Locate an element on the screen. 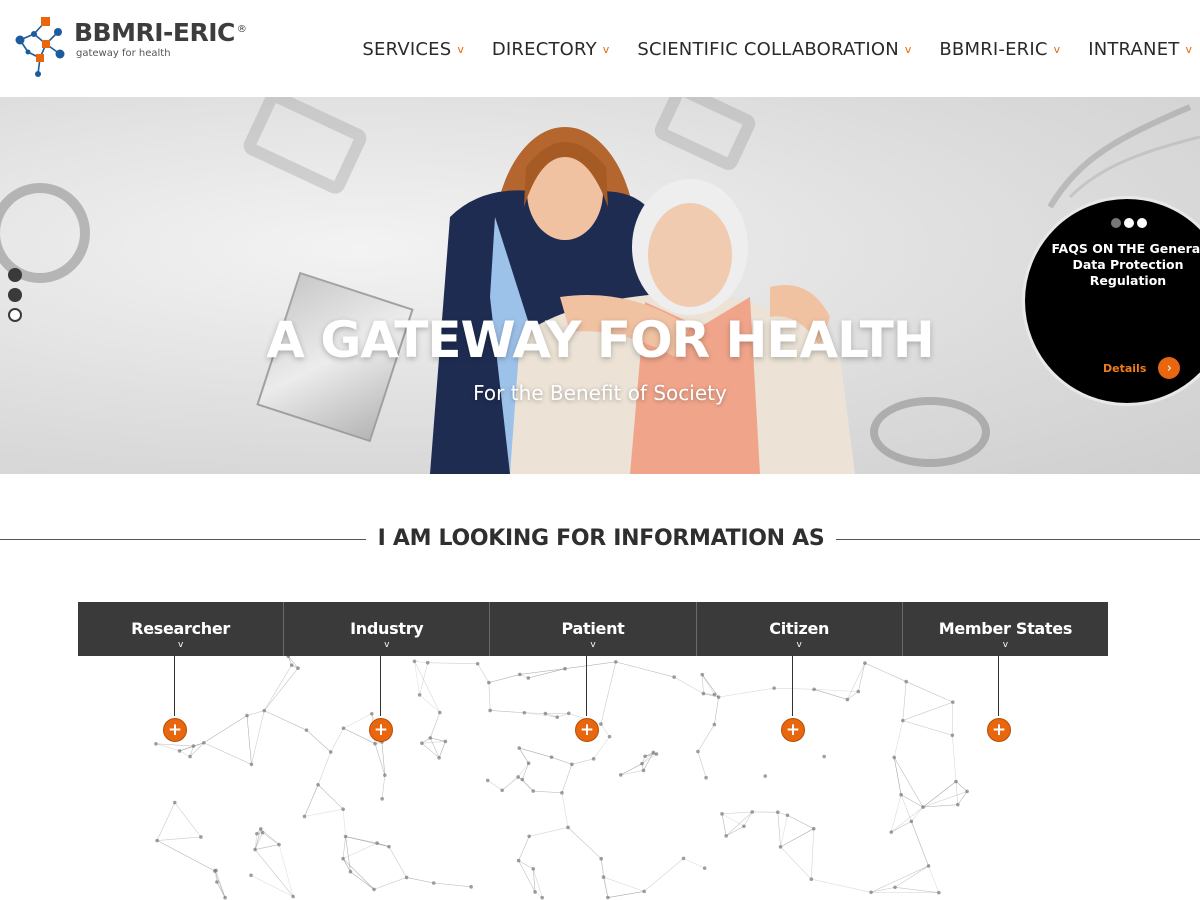 The image size is (1200, 900). tab-patient: Patient v is located at coordinates (593, 629).